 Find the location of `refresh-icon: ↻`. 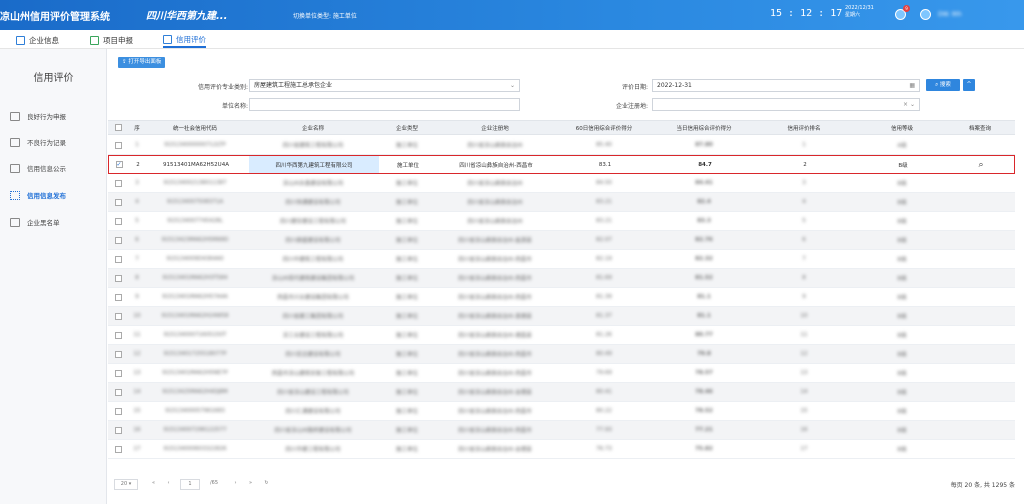

refresh-icon: ↻ is located at coordinates (266, 484).